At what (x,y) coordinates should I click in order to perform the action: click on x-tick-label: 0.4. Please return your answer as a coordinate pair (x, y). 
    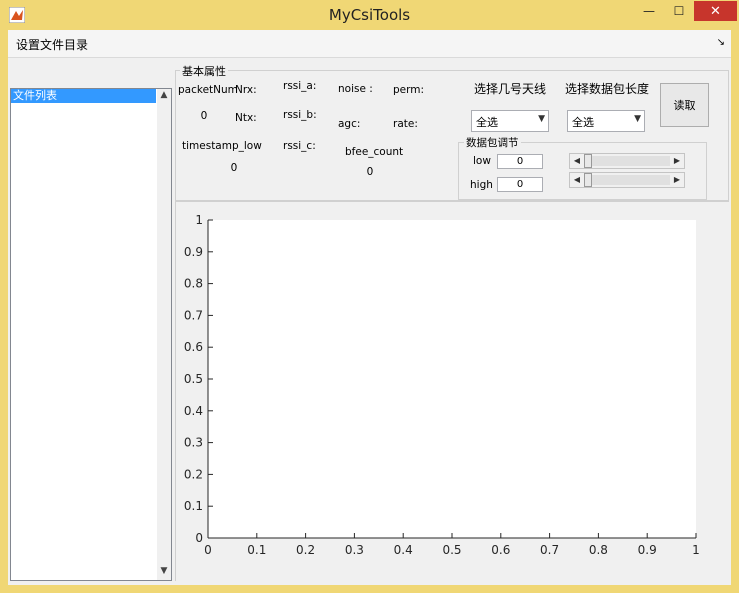
    Looking at the image, I should click on (403, 550).